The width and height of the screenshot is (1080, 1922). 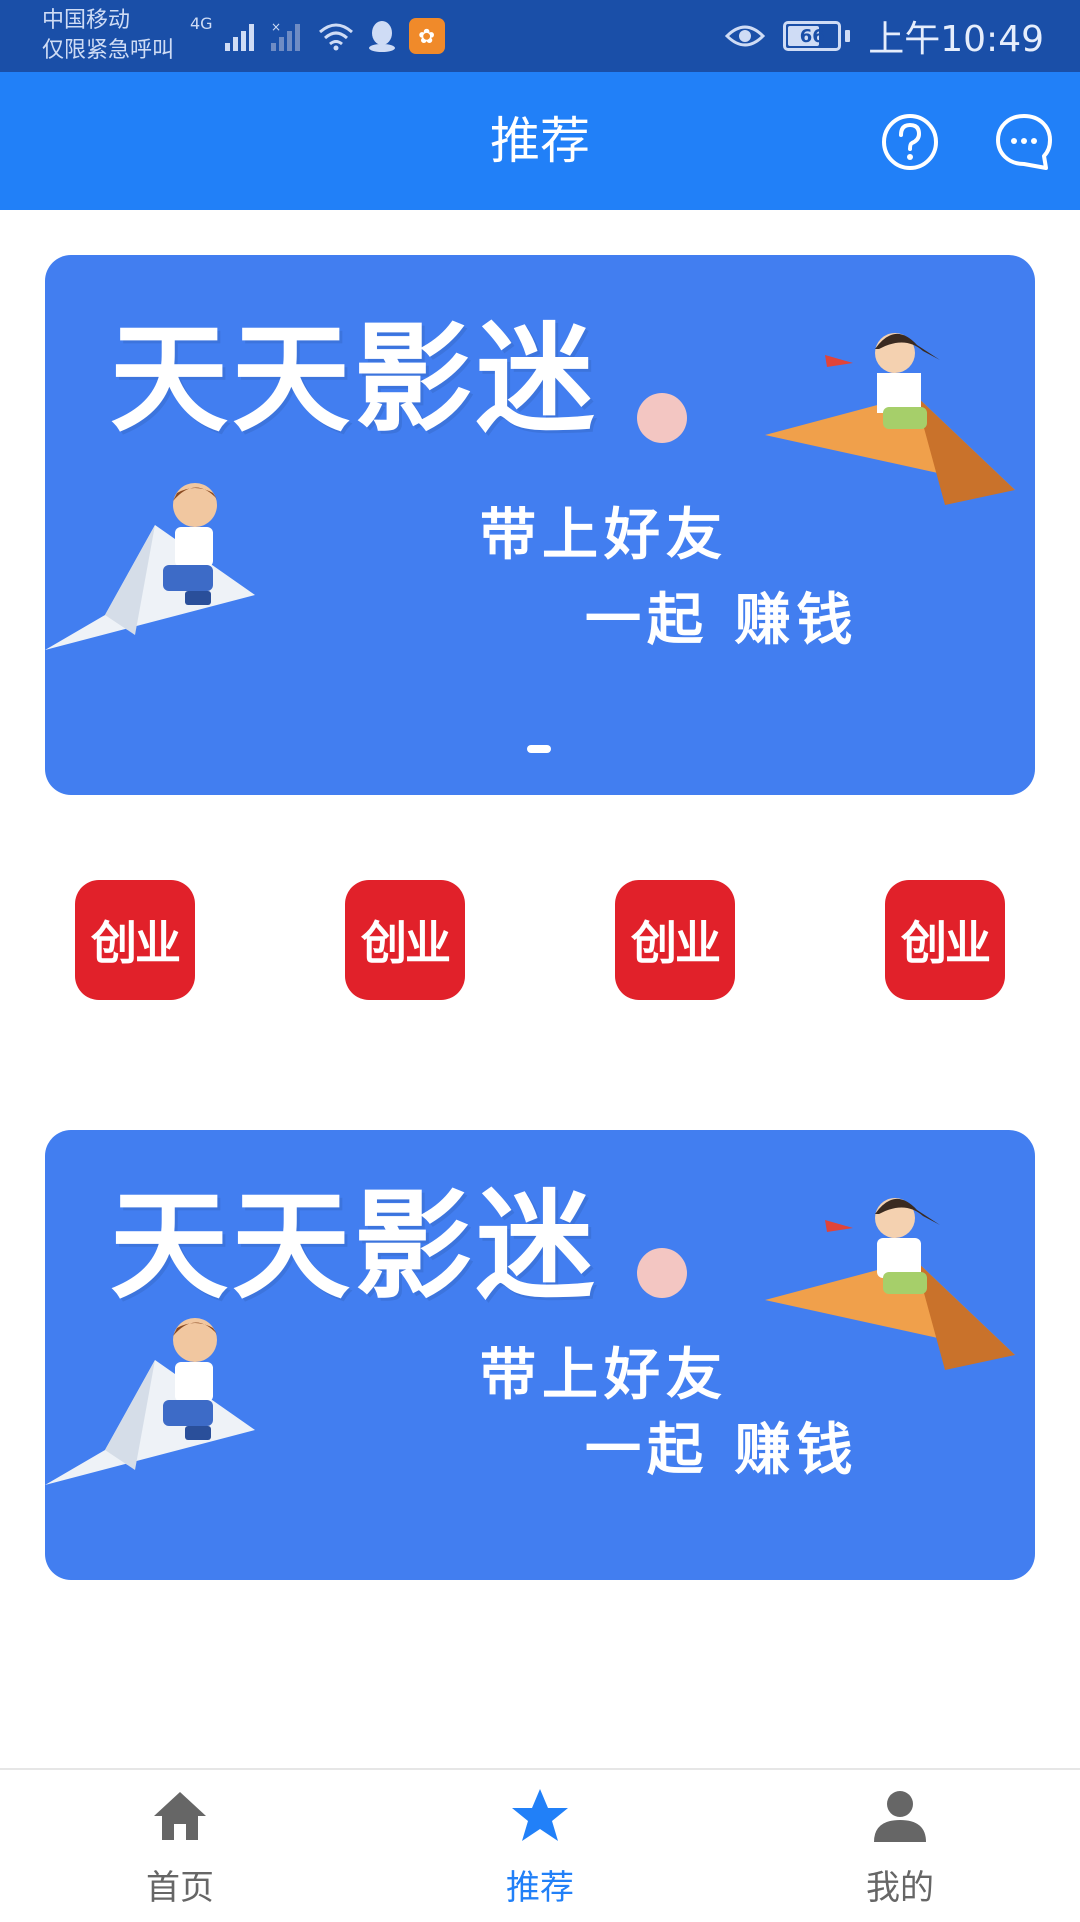 I want to click on top-header: 推荐, so click(x=540, y=141).